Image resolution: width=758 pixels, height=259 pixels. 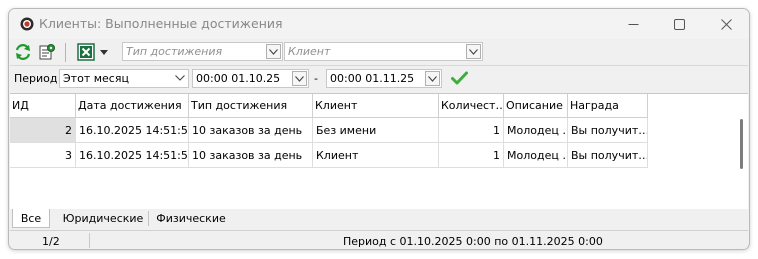 I want to click on toolbar: Тип достижения Клиент, so click(x=379, y=53).